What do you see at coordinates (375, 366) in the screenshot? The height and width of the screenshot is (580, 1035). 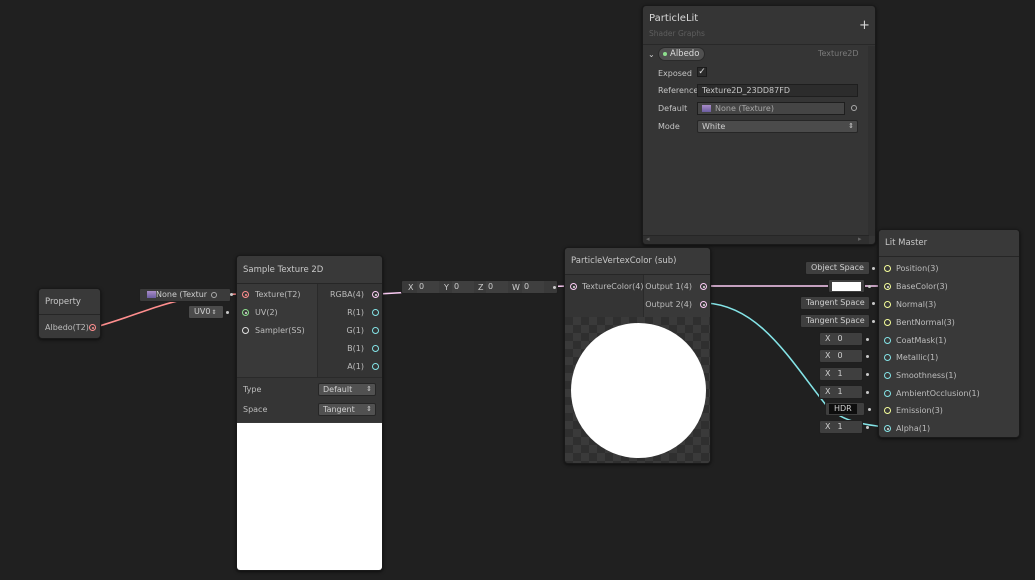 I see `a-output-port` at bounding box center [375, 366].